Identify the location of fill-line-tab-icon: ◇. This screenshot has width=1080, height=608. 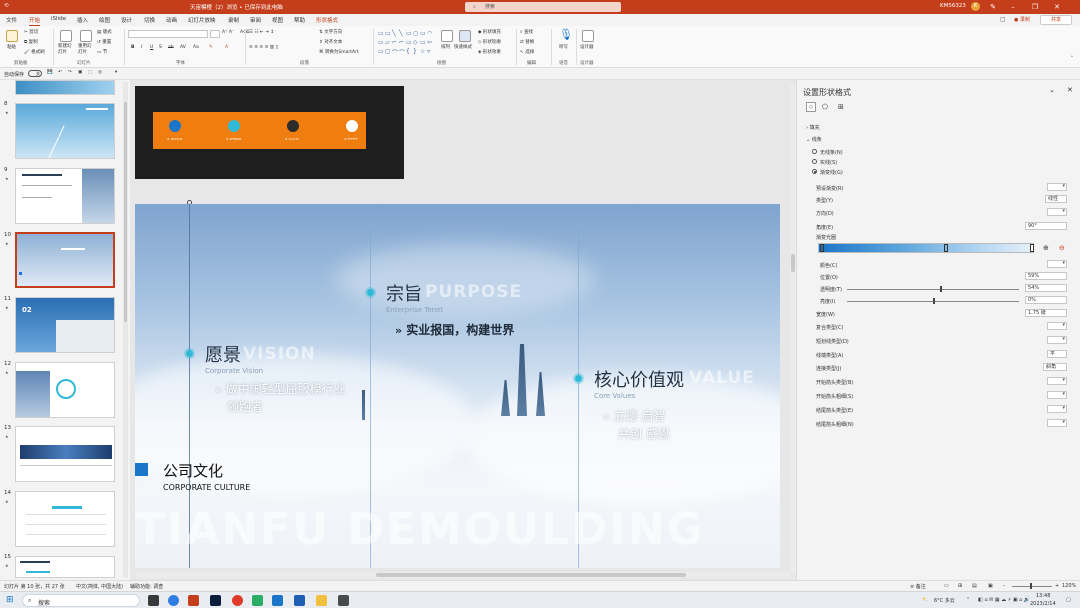
(811, 107).